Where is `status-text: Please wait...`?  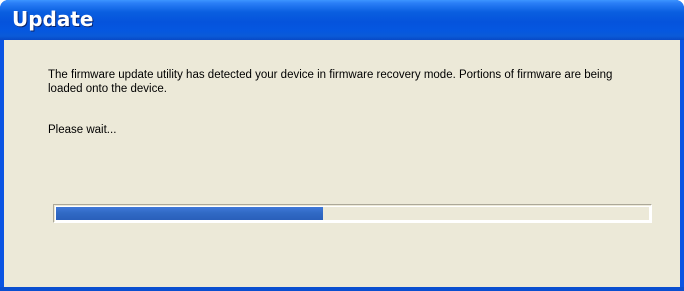
status-text: Please wait... is located at coordinates (82, 130).